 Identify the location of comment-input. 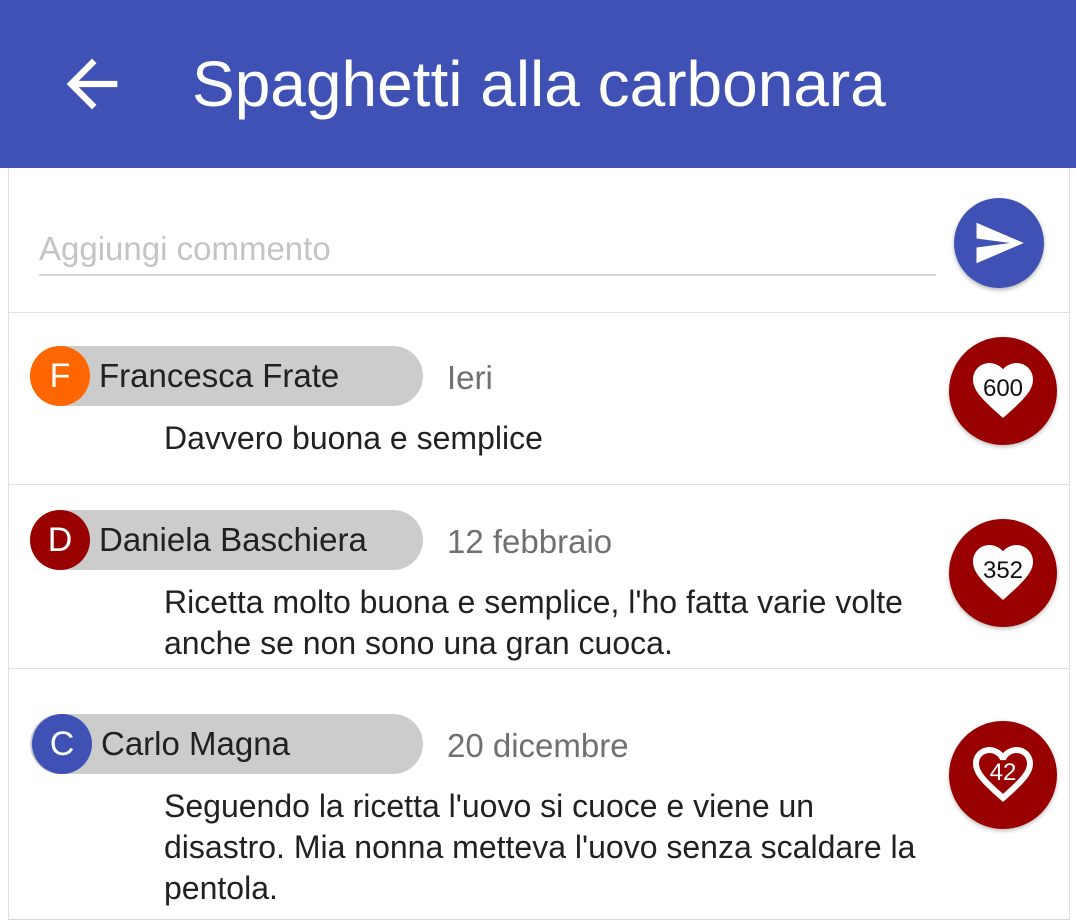
(487, 253).